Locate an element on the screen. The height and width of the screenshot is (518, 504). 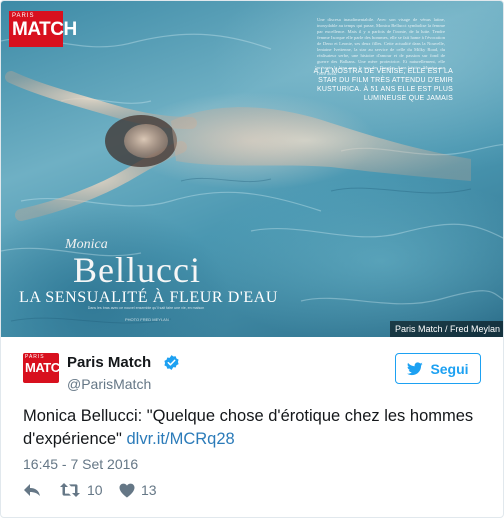
photo-credit: Paris Match / Fred Meylan is located at coordinates (446, 329).